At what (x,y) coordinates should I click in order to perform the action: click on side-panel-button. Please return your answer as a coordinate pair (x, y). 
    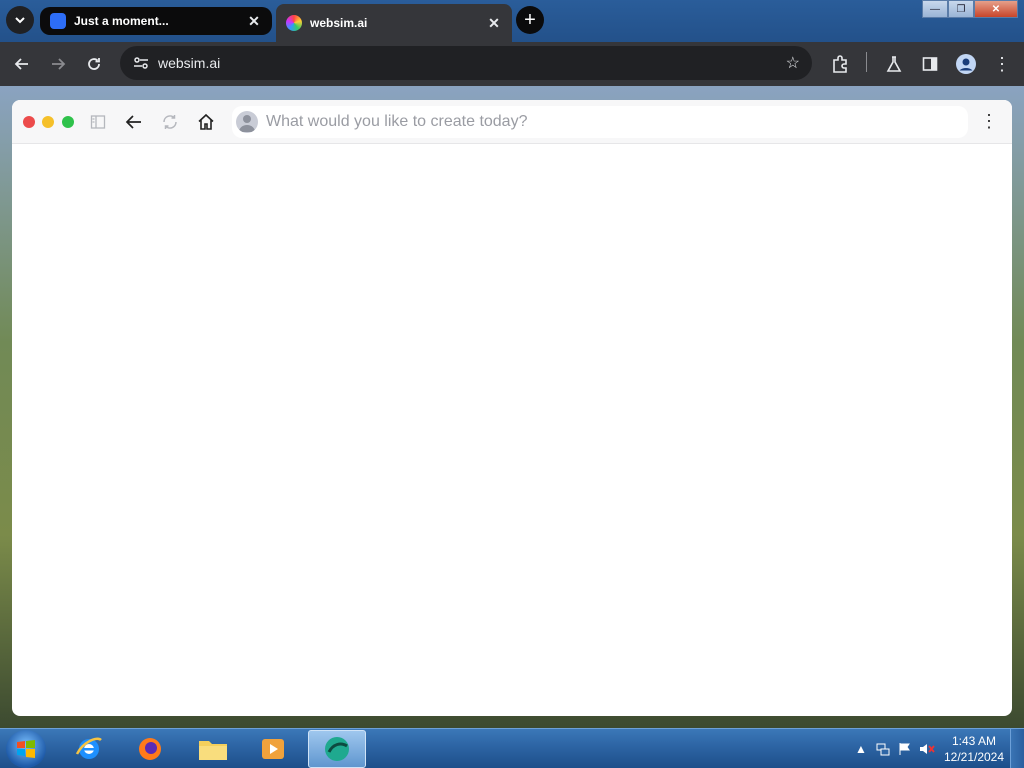
    Looking at the image, I should click on (930, 64).